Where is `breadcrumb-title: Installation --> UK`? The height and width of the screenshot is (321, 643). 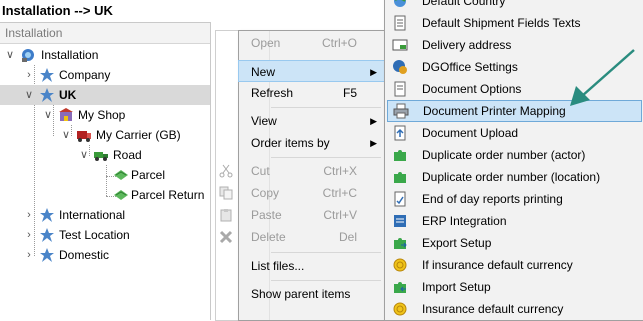
breadcrumb-title: Installation --> UK is located at coordinates (57, 10).